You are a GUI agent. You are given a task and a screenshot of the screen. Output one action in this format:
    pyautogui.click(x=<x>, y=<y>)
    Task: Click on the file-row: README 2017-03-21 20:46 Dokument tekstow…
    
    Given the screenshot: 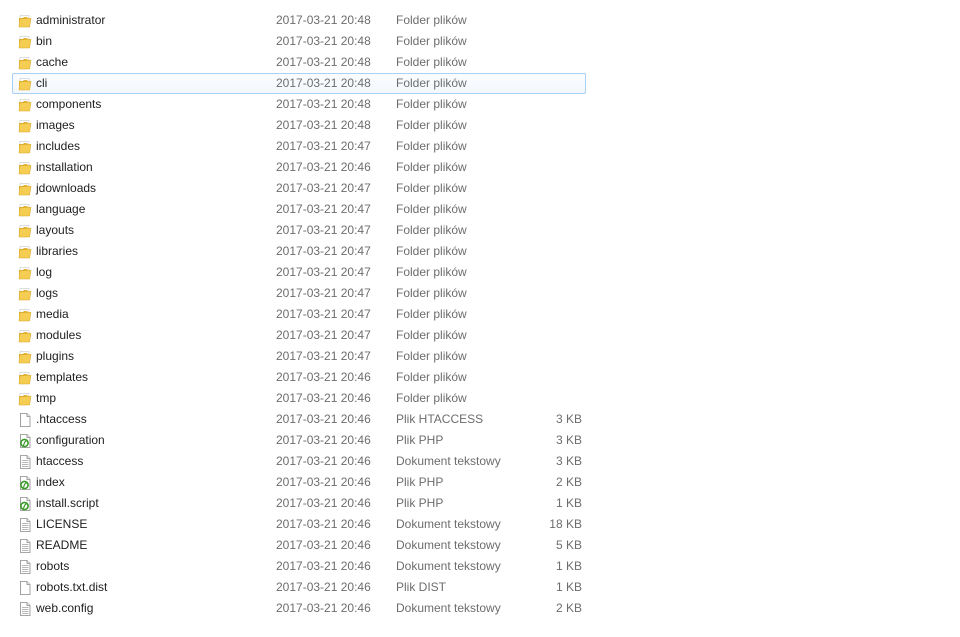 What is the action you would take?
    pyautogui.click(x=299, y=545)
    